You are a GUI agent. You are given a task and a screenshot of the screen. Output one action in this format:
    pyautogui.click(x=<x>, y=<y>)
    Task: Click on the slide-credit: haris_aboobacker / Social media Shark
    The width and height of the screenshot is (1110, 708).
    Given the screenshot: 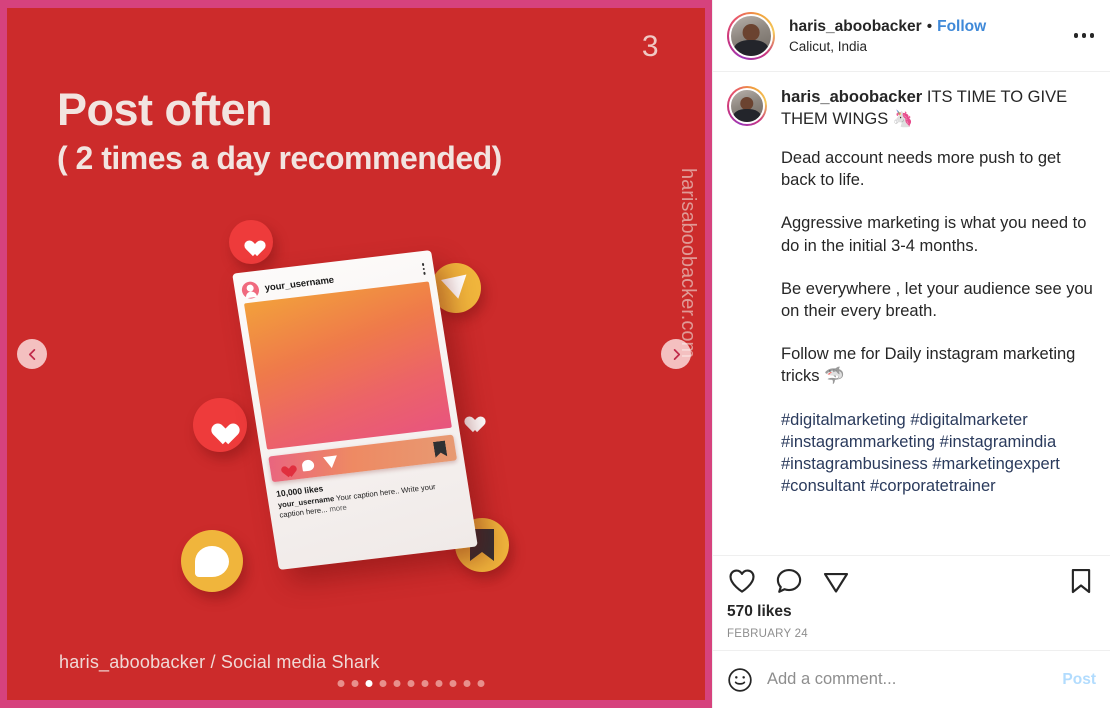 What is the action you would take?
    pyautogui.click(x=219, y=662)
    